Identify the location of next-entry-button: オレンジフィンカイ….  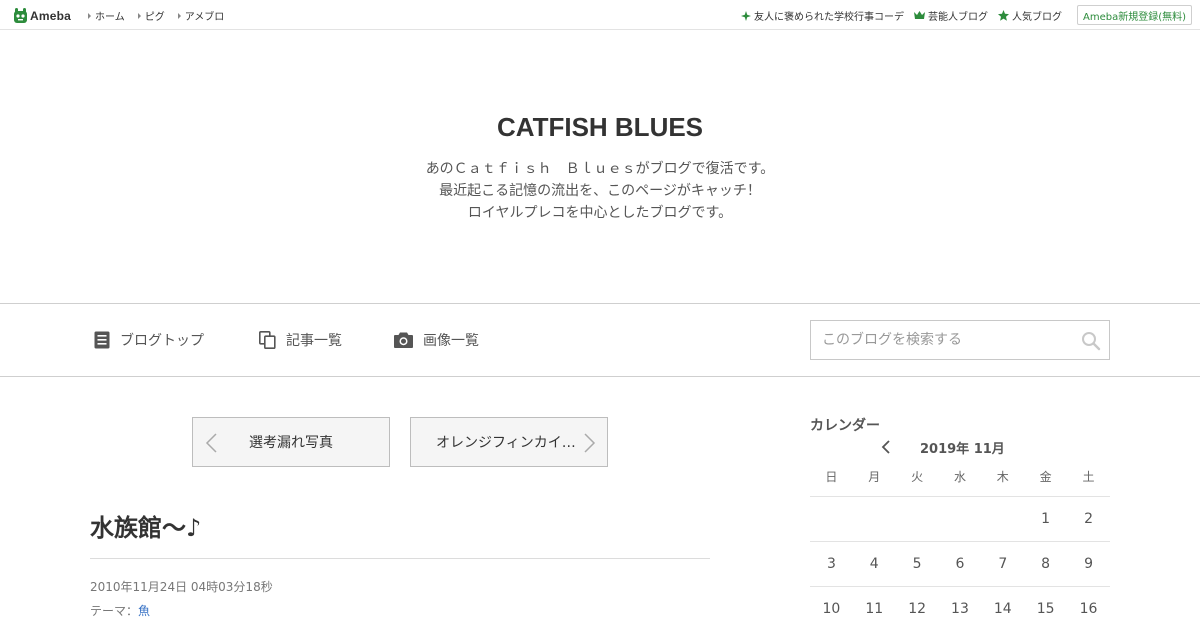
(509, 442).